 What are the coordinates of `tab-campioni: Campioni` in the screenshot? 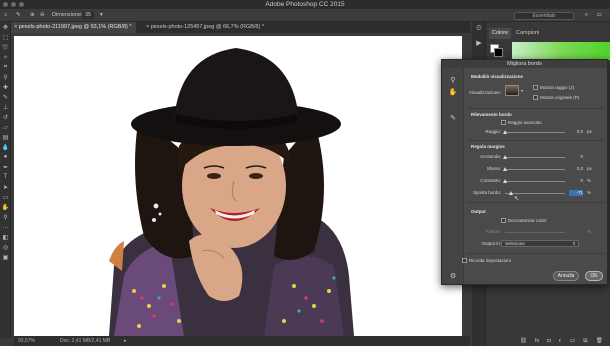 It's located at (527, 33).